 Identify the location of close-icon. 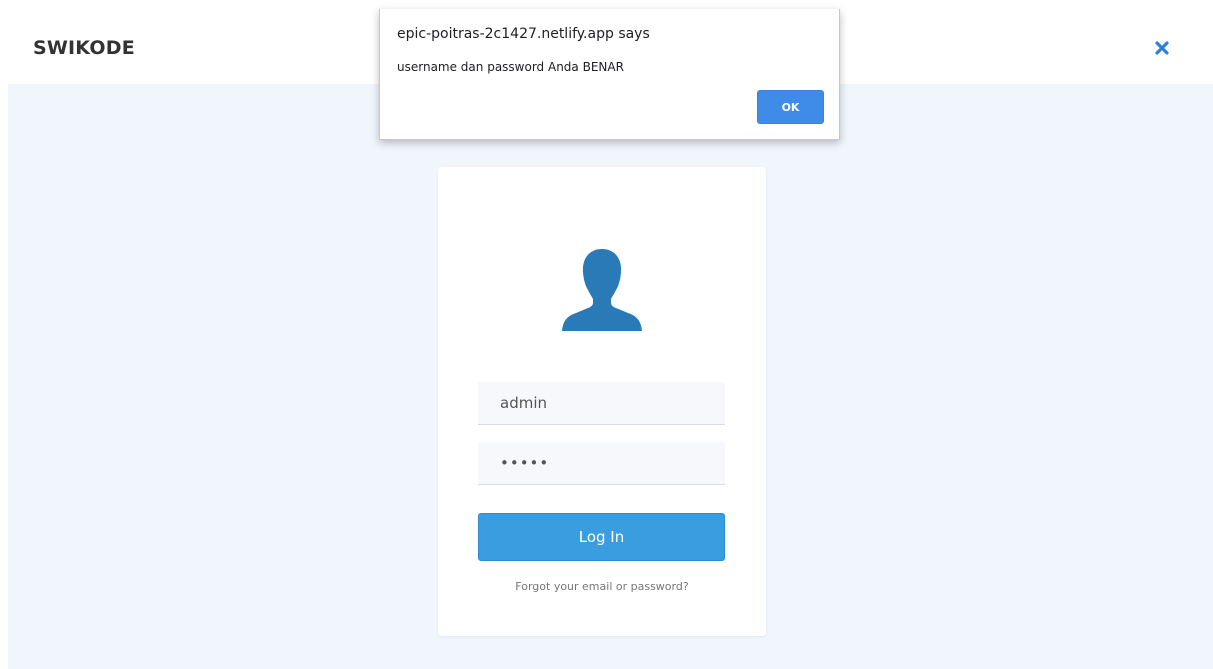
(1162, 48).